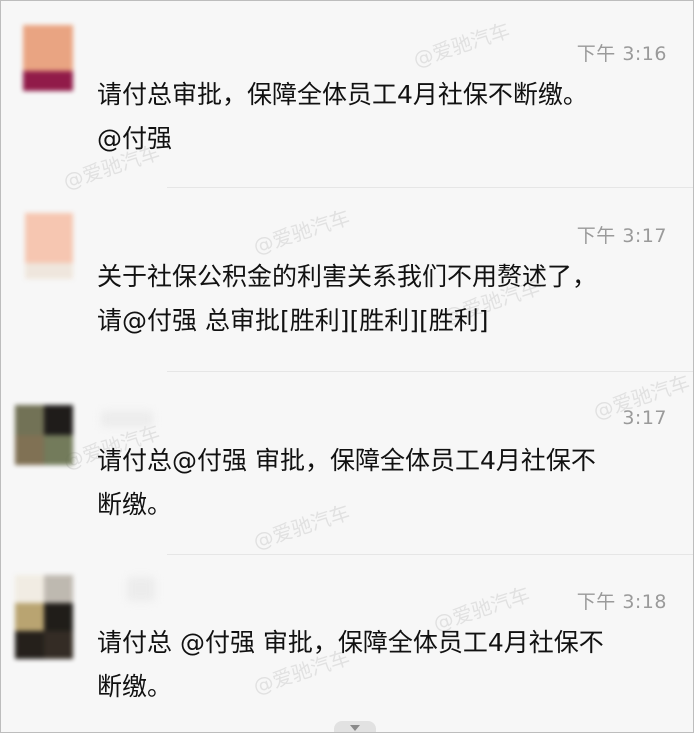  I want to click on message-line: 请@付强 总审批[胜利][胜利][胜利], so click(293, 320).